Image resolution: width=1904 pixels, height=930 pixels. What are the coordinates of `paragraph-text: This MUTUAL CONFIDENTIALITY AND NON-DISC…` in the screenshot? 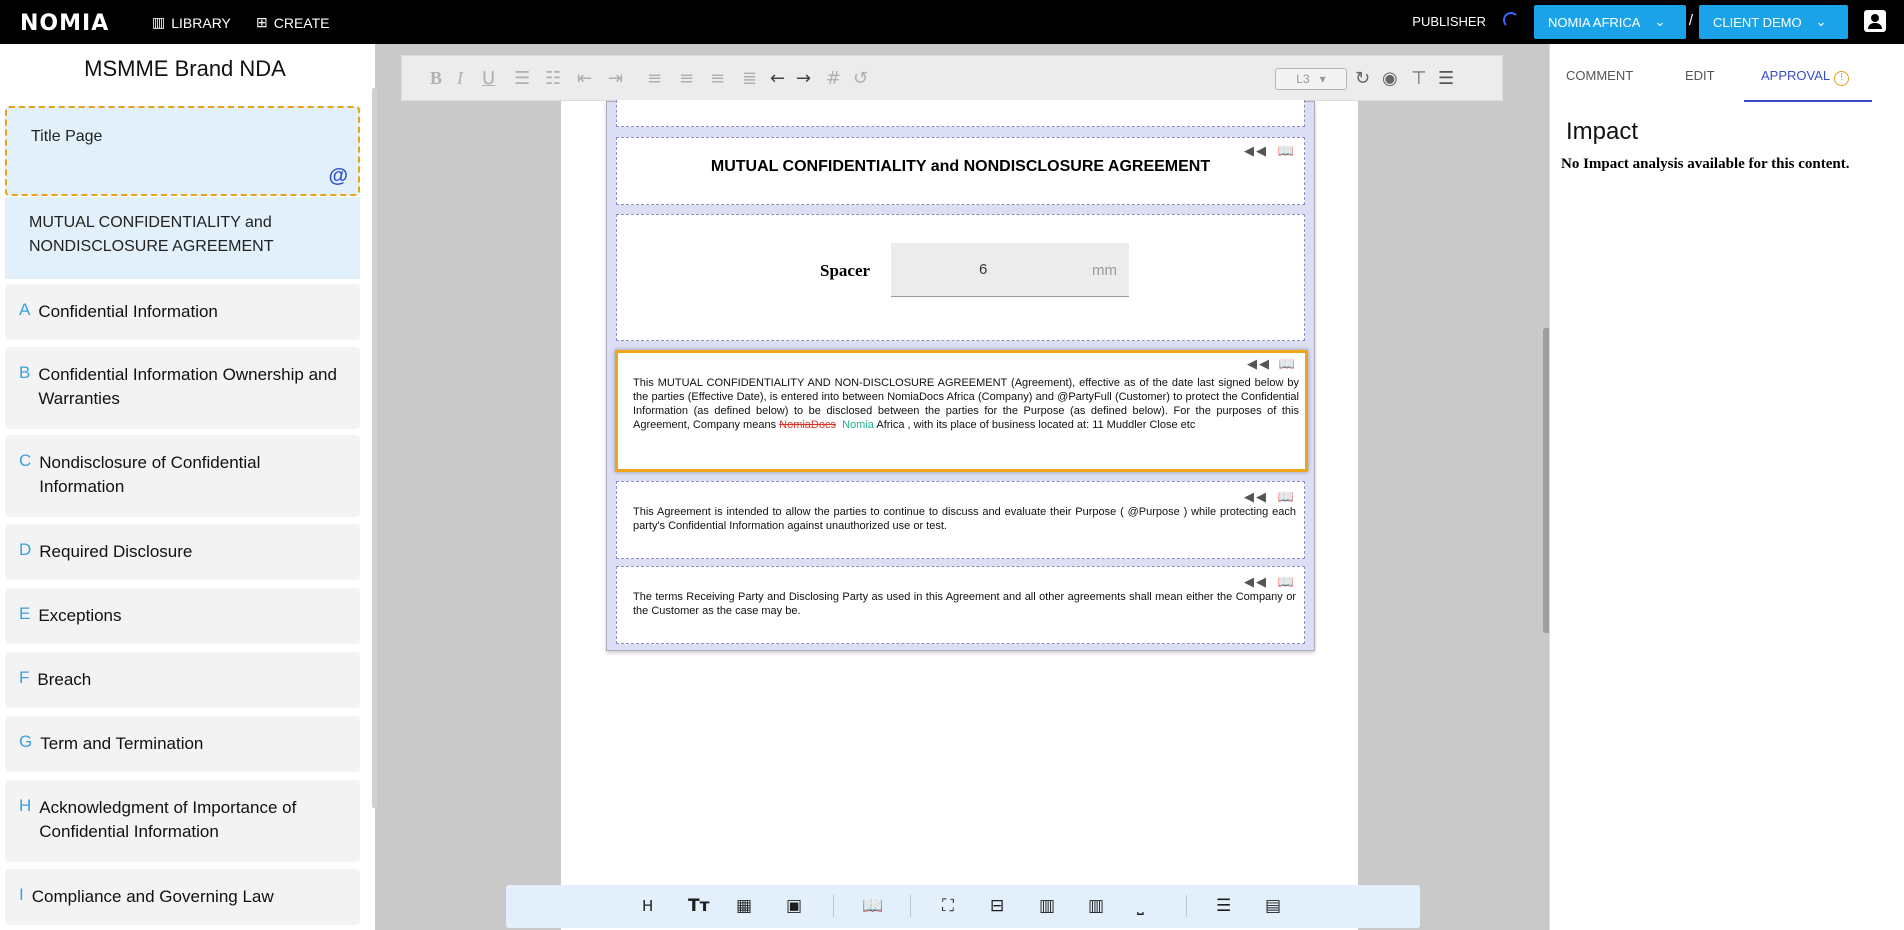 It's located at (966, 404).